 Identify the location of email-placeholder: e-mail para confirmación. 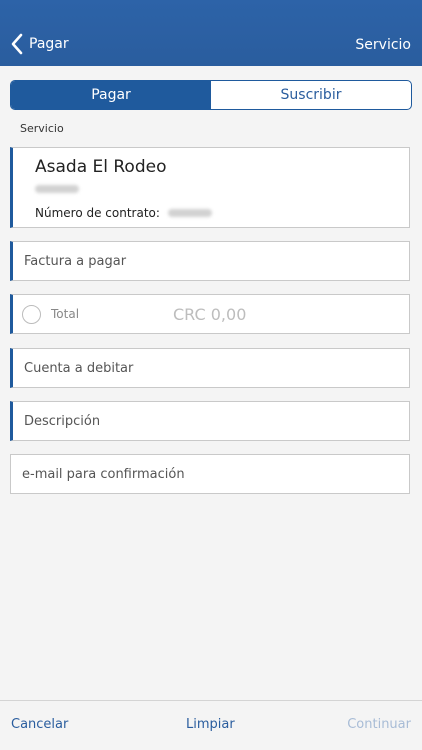
(103, 474).